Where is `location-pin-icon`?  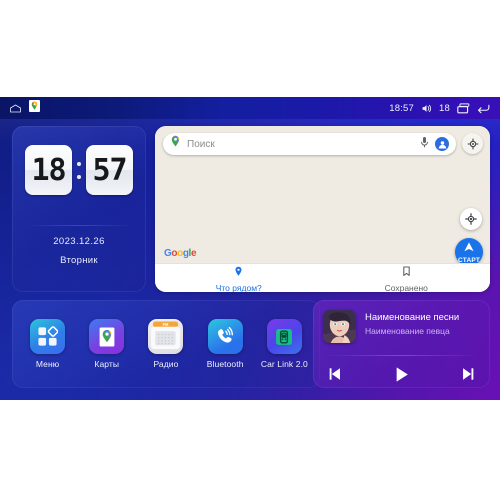 location-pin-icon is located at coordinates (238, 273).